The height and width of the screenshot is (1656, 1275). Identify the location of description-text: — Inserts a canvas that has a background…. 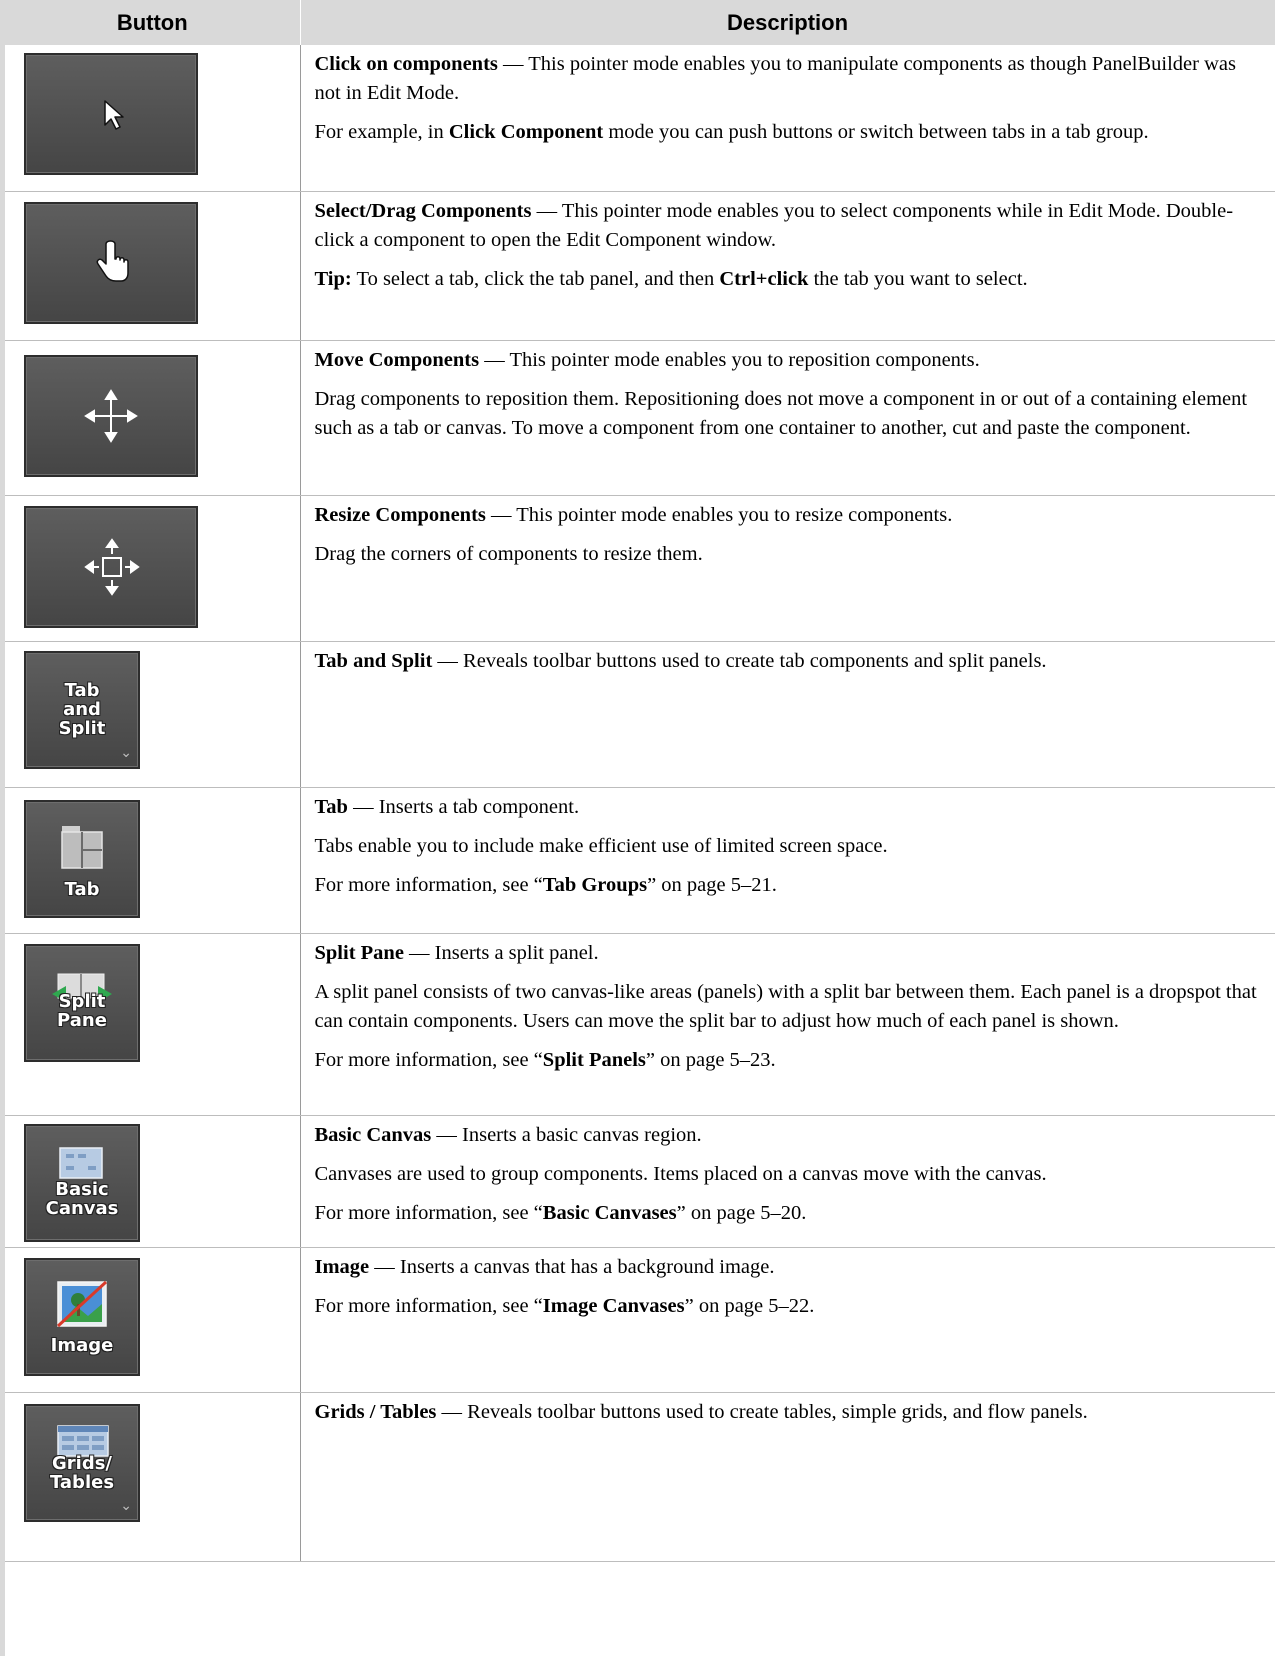
(572, 1266).